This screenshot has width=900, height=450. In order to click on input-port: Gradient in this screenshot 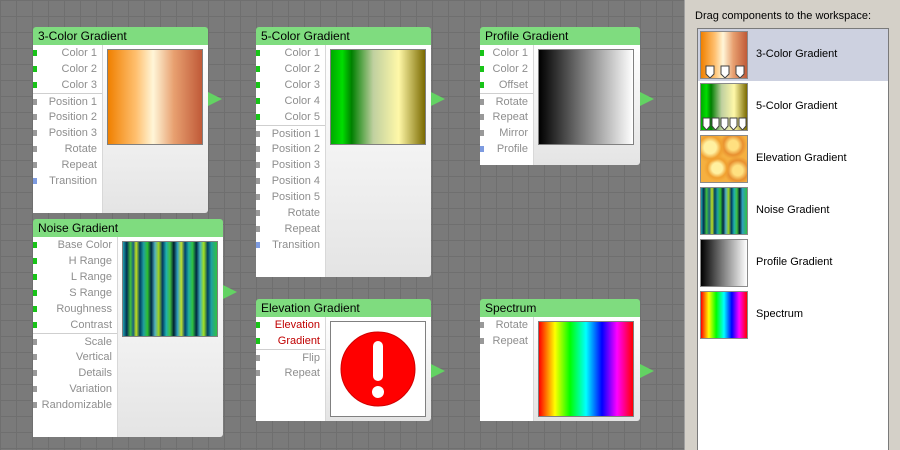, I will do `click(290, 341)`.